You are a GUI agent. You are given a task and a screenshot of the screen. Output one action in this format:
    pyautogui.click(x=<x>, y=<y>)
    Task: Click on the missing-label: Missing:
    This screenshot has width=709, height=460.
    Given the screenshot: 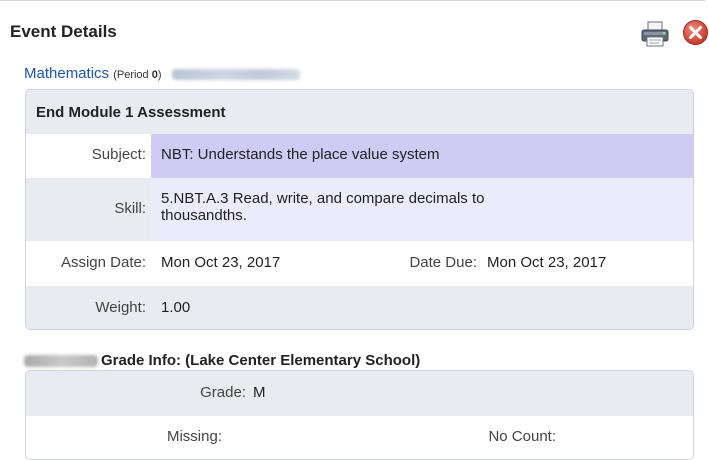 What is the action you would take?
    pyautogui.click(x=194, y=436)
    